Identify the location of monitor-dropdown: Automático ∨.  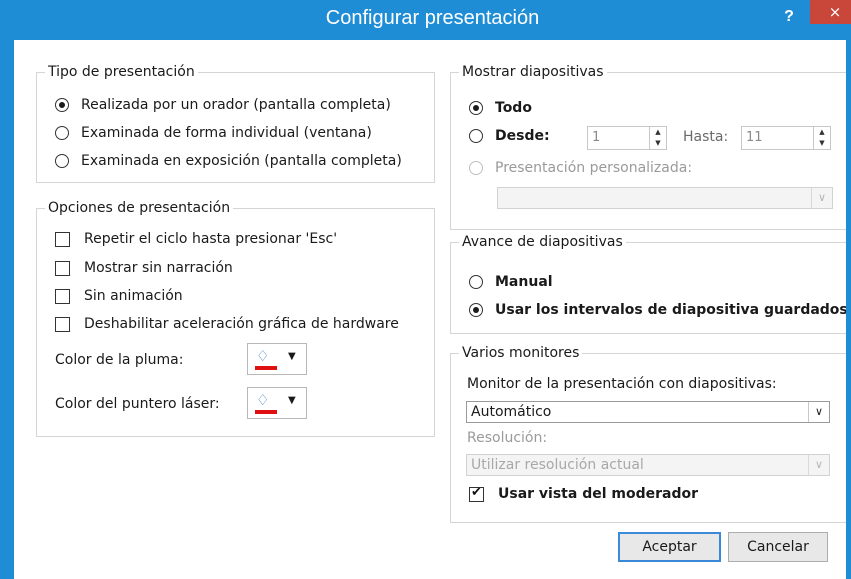
(648, 412).